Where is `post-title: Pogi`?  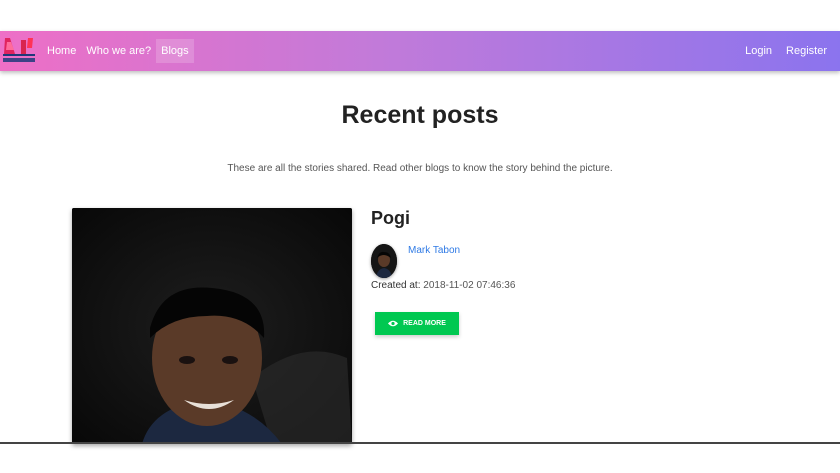
post-title: Pogi is located at coordinates (390, 218).